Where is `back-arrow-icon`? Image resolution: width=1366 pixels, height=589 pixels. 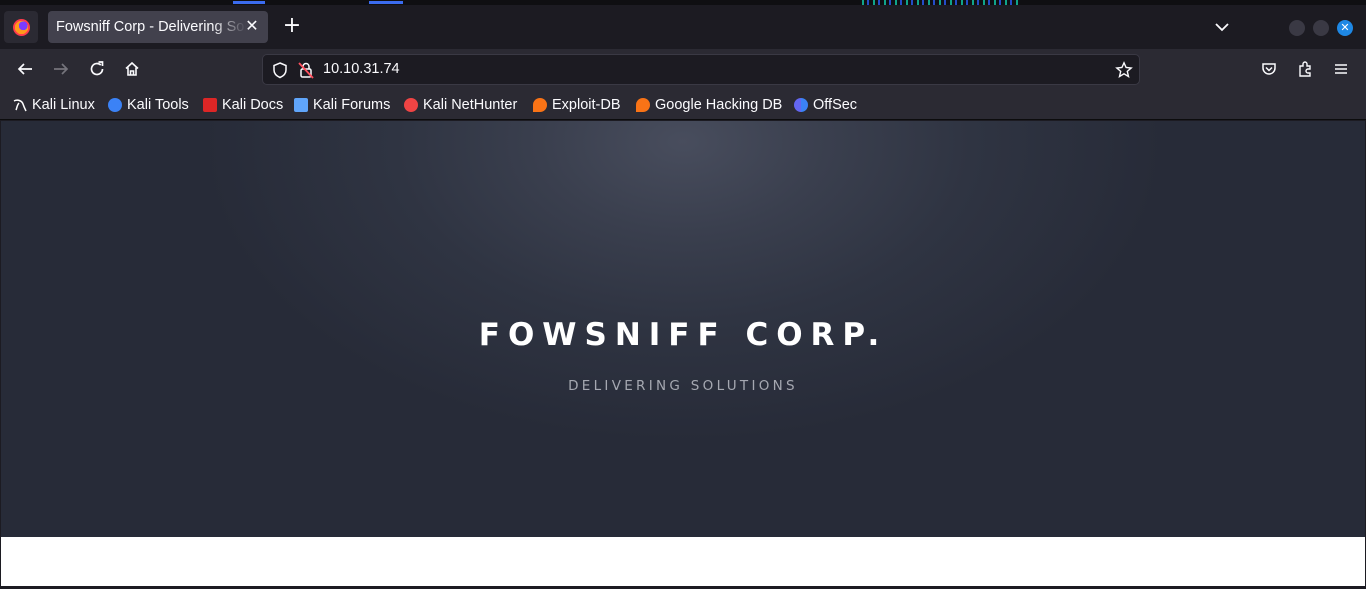 back-arrow-icon is located at coordinates (25, 69).